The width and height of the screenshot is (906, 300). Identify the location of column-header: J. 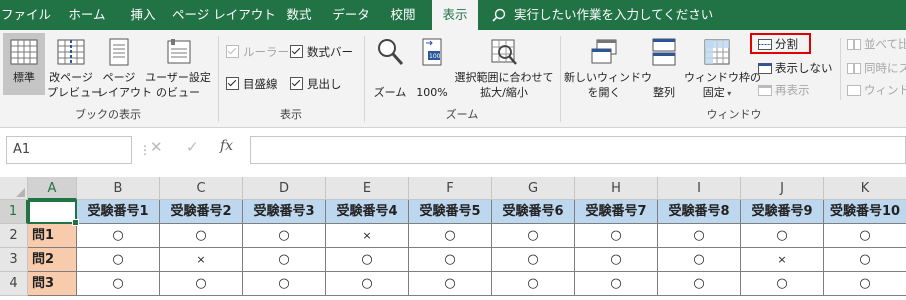
(782, 188).